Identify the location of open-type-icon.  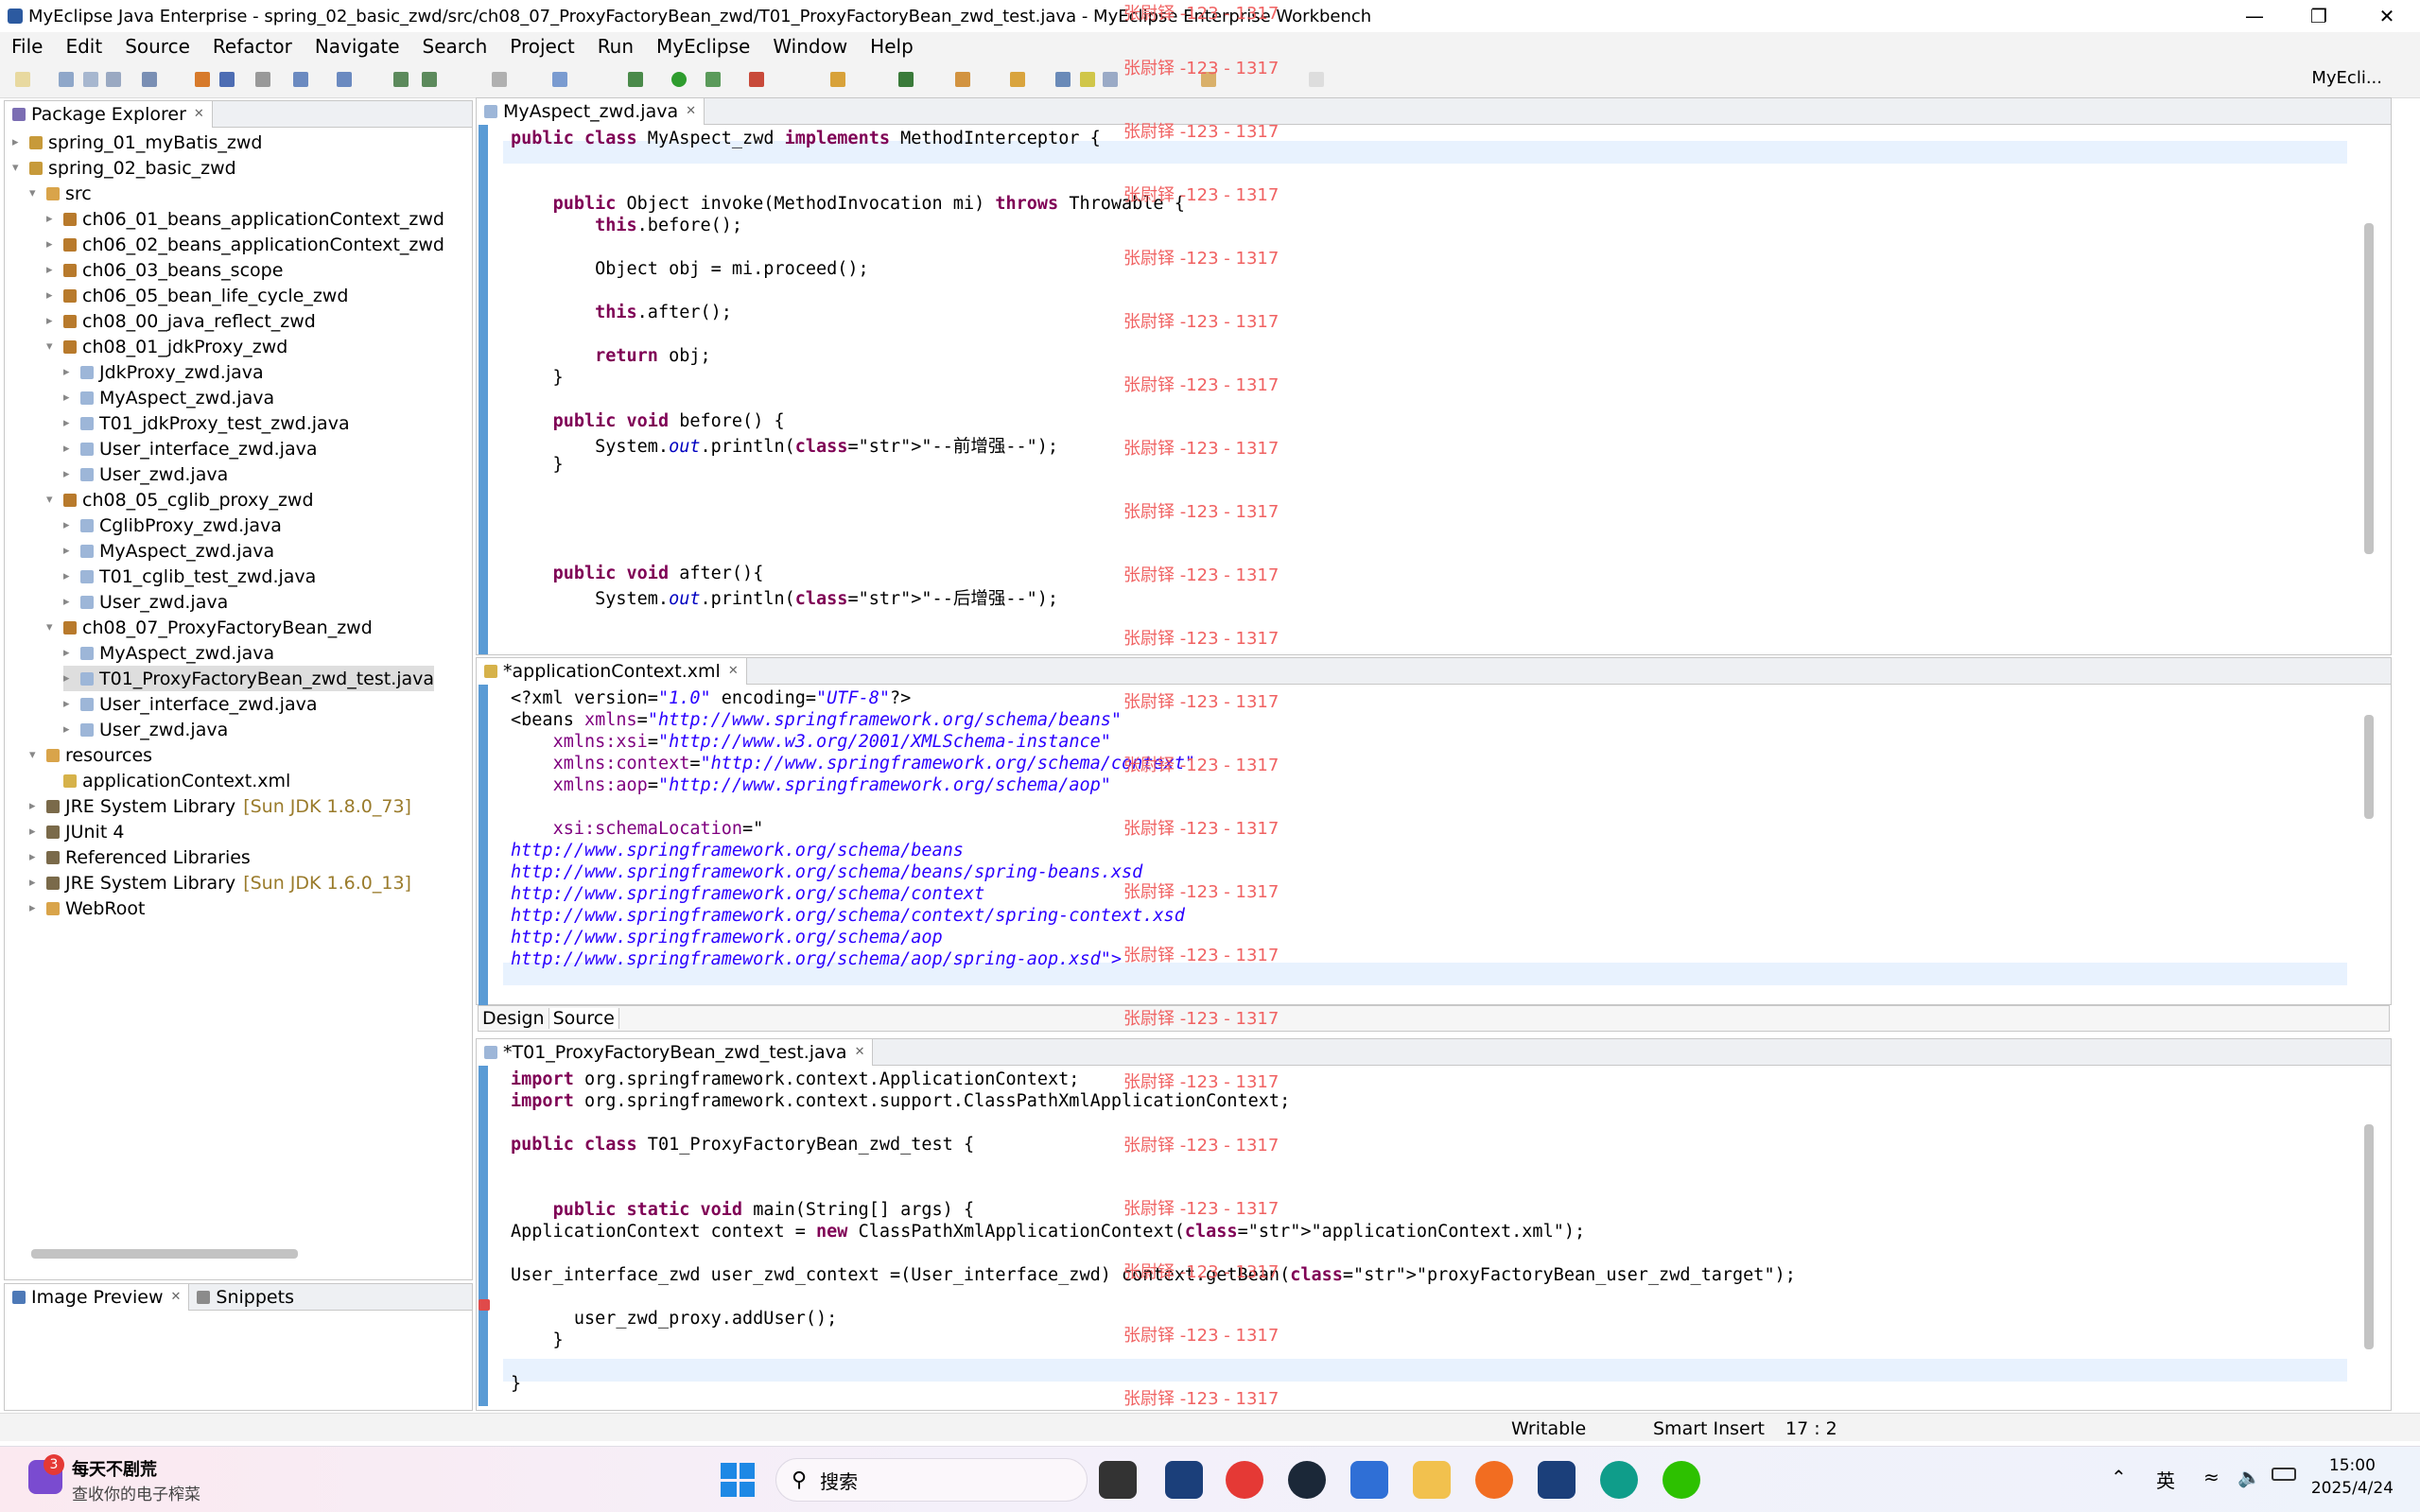
(149, 79).